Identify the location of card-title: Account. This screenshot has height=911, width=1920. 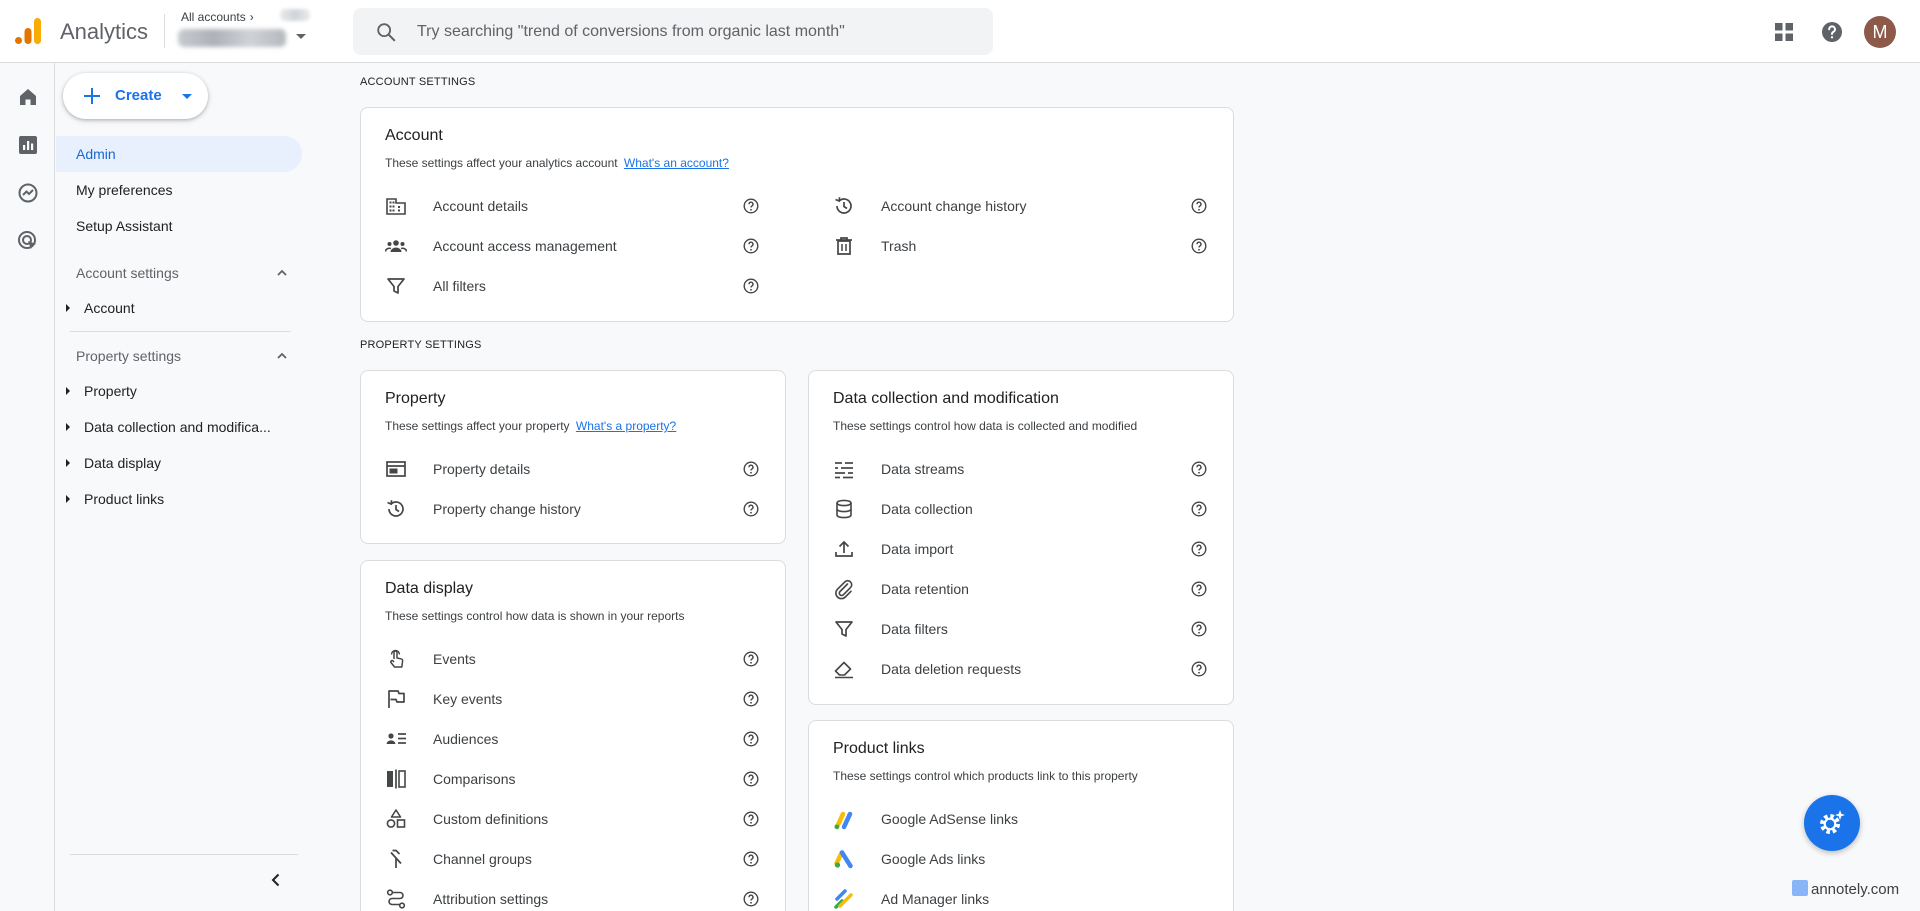
(414, 135).